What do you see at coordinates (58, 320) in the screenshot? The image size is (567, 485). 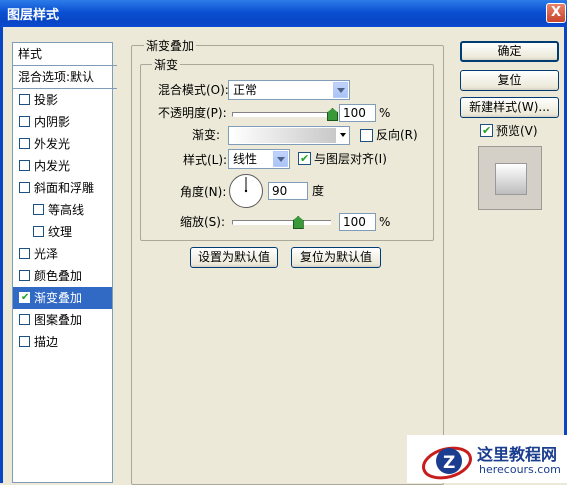 I see `style-item-label: 图案叠加` at bounding box center [58, 320].